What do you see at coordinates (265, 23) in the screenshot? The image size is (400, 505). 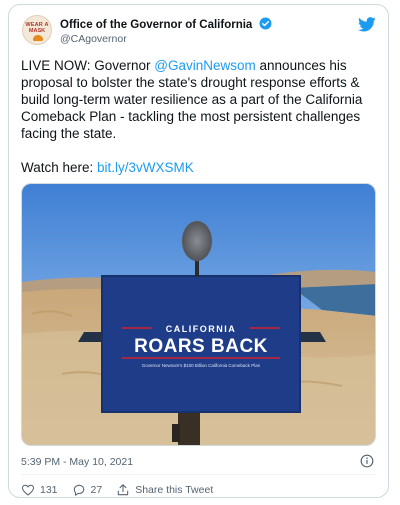 I see `verified-badge-icon` at bounding box center [265, 23].